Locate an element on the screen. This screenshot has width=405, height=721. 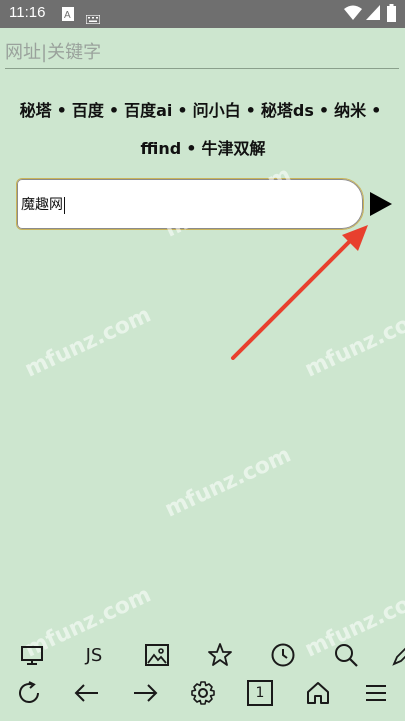
engine-wenxiaobai: 问小白 is located at coordinates (217, 110).